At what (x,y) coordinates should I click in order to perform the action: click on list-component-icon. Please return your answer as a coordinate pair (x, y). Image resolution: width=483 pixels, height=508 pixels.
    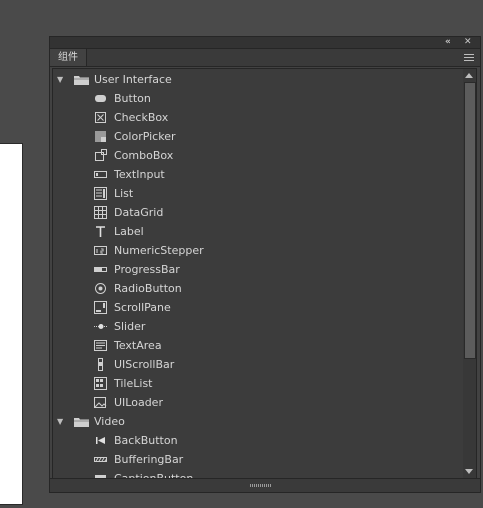
    Looking at the image, I should click on (100, 193).